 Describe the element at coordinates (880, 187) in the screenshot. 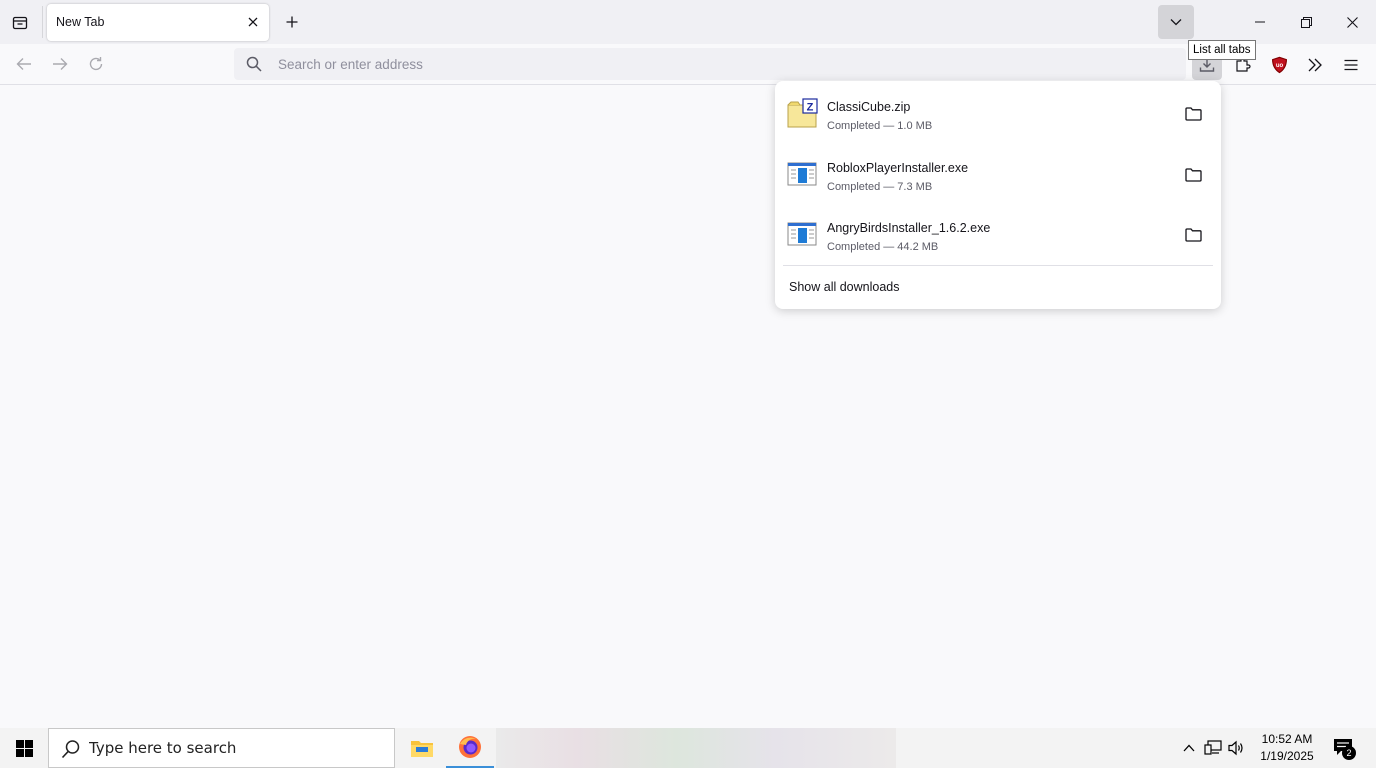

I see `download-status: Completed — 7.3 MB` at that location.